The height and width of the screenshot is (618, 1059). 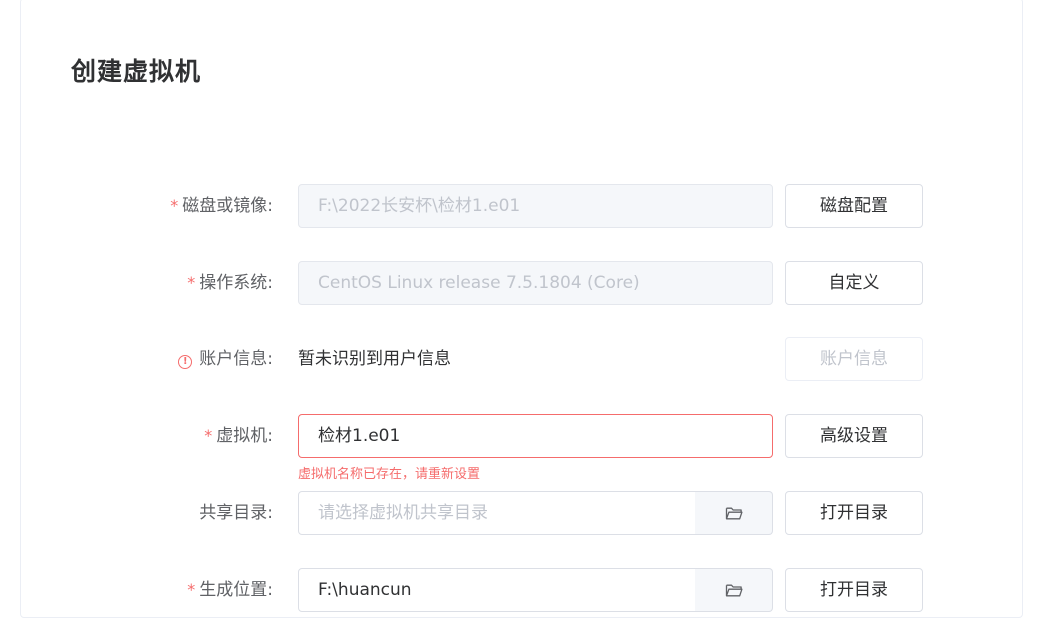 What do you see at coordinates (535, 206) in the screenshot?
I see `disk-path-input: F:\2022长安杯\检材1.e01` at bounding box center [535, 206].